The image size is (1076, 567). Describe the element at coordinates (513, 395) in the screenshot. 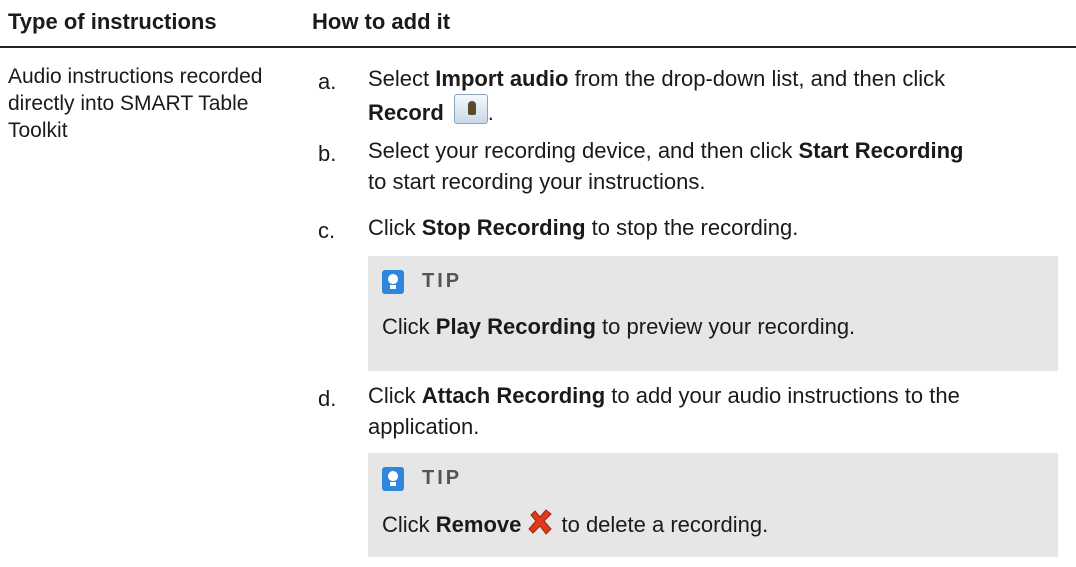

I see `attach-recording-label: Attach Recording` at that location.